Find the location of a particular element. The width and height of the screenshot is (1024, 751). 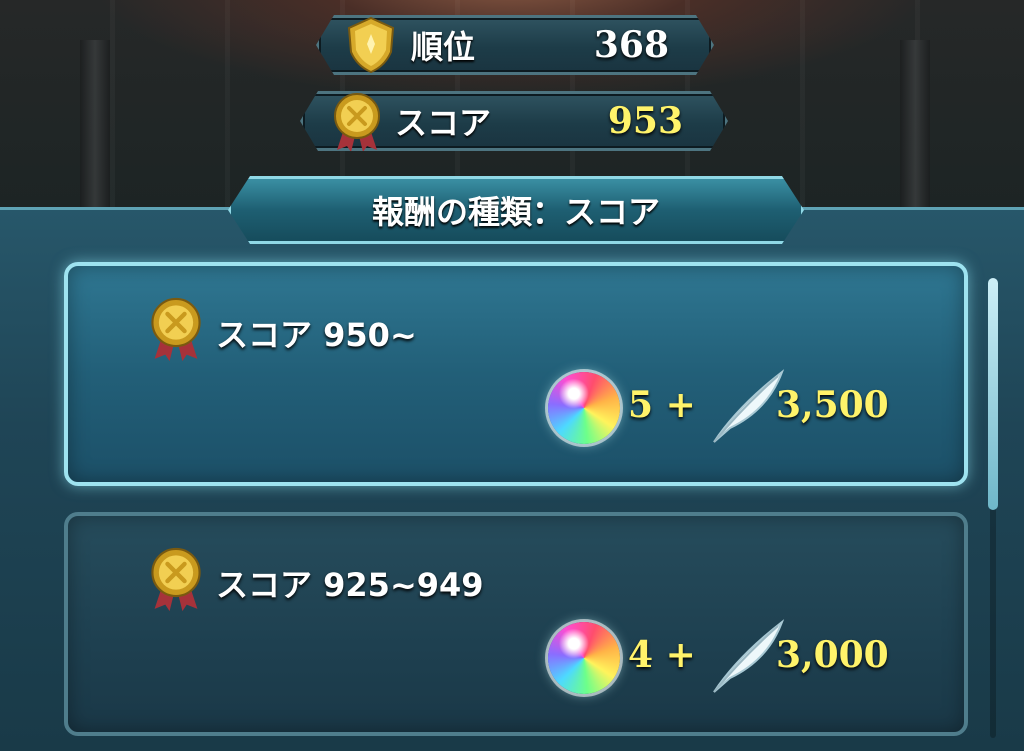

rank-label: 順位 is located at coordinates (443, 47).